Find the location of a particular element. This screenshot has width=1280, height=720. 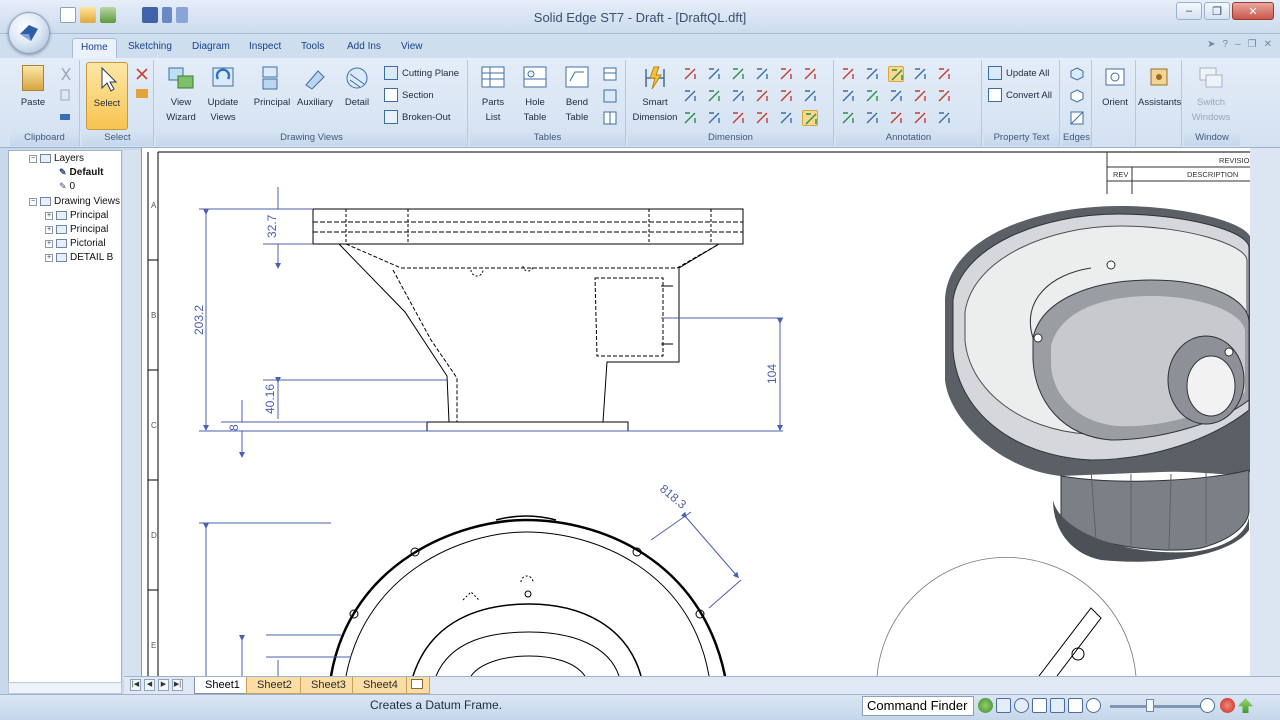

switch-windows-button: Switch Windows is located at coordinates (1211, 96).